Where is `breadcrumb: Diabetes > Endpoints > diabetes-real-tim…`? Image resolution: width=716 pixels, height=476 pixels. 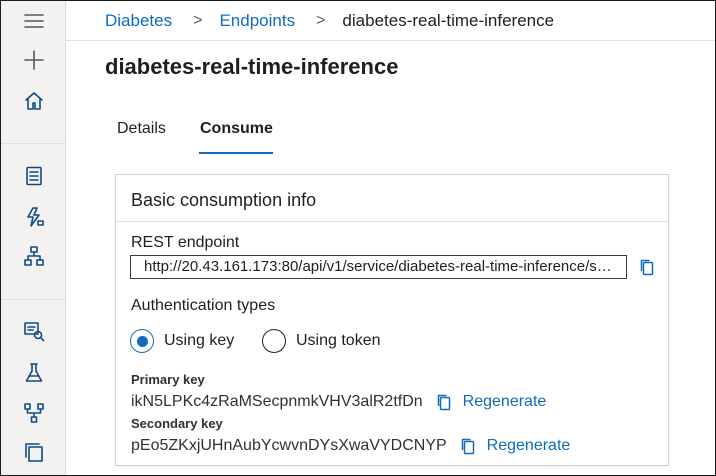
breadcrumb: Diabetes > Endpoints > diabetes-real-tim… is located at coordinates (329, 21).